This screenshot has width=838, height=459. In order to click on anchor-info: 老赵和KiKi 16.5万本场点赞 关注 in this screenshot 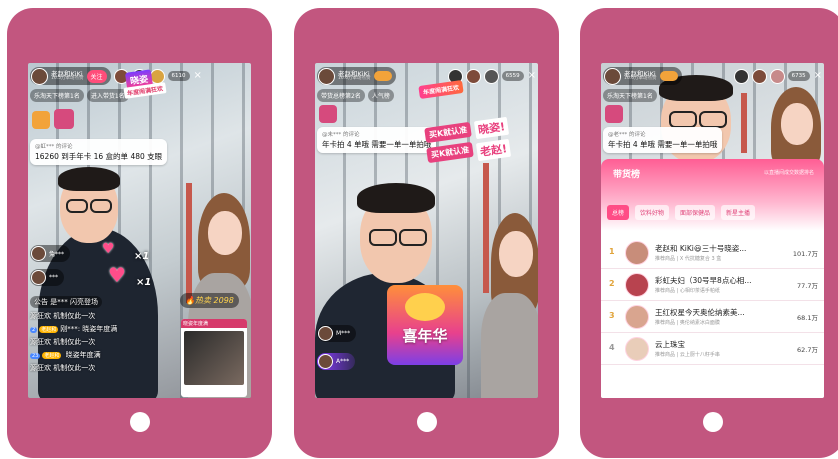, I will do `click(70, 76)`.